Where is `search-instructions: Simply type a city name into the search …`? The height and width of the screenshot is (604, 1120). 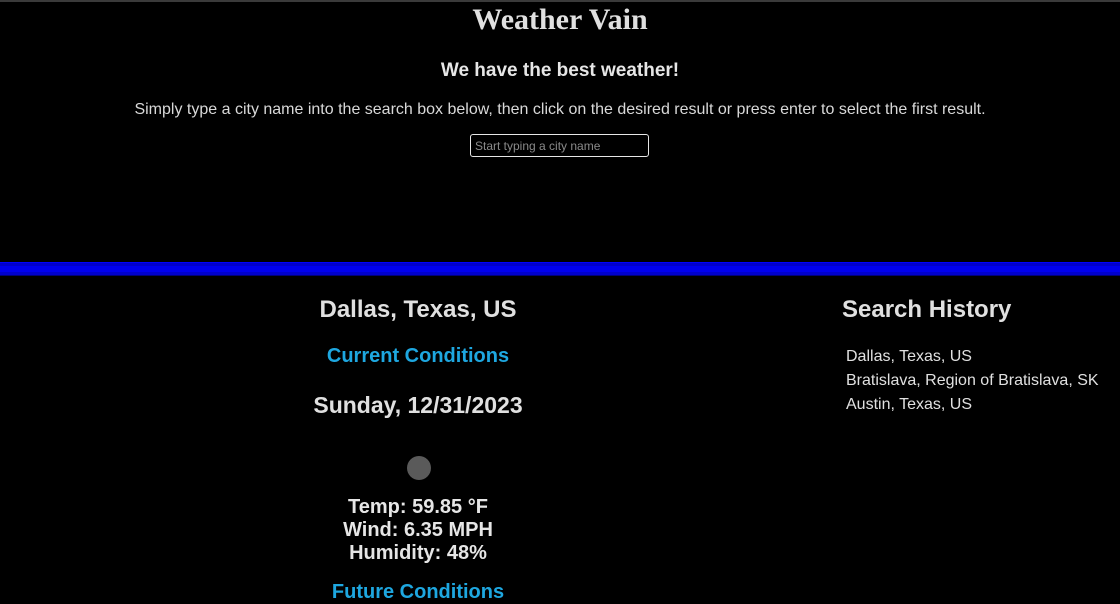 search-instructions: Simply type a city name into the search … is located at coordinates (560, 109).